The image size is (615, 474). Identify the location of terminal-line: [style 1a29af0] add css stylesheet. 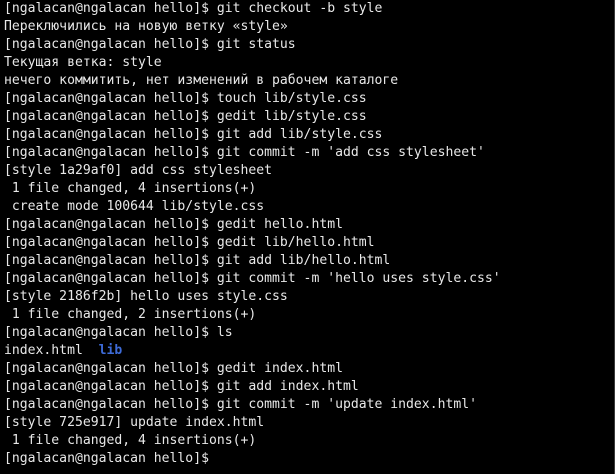
(138, 170).